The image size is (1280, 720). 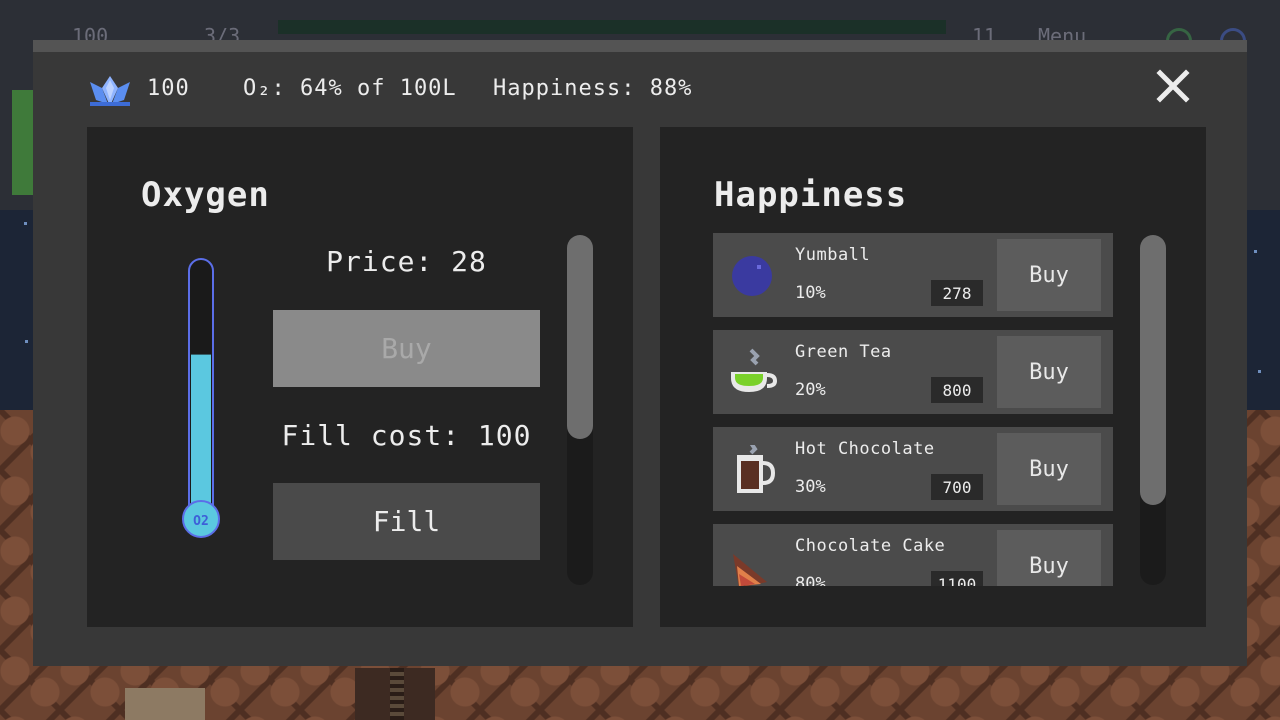 I want to click on gauge-label: O2, so click(x=201, y=521).